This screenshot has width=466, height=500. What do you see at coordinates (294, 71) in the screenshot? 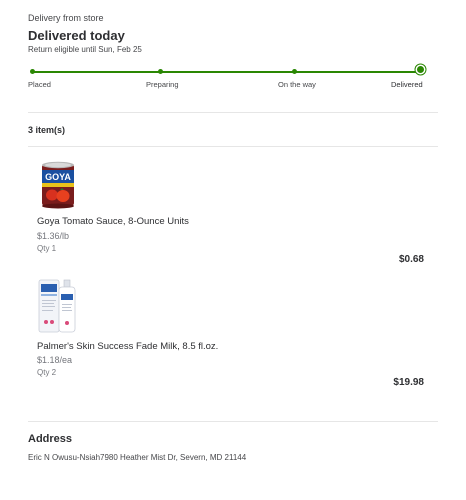
I see `step-dot-on-the-way` at bounding box center [294, 71].